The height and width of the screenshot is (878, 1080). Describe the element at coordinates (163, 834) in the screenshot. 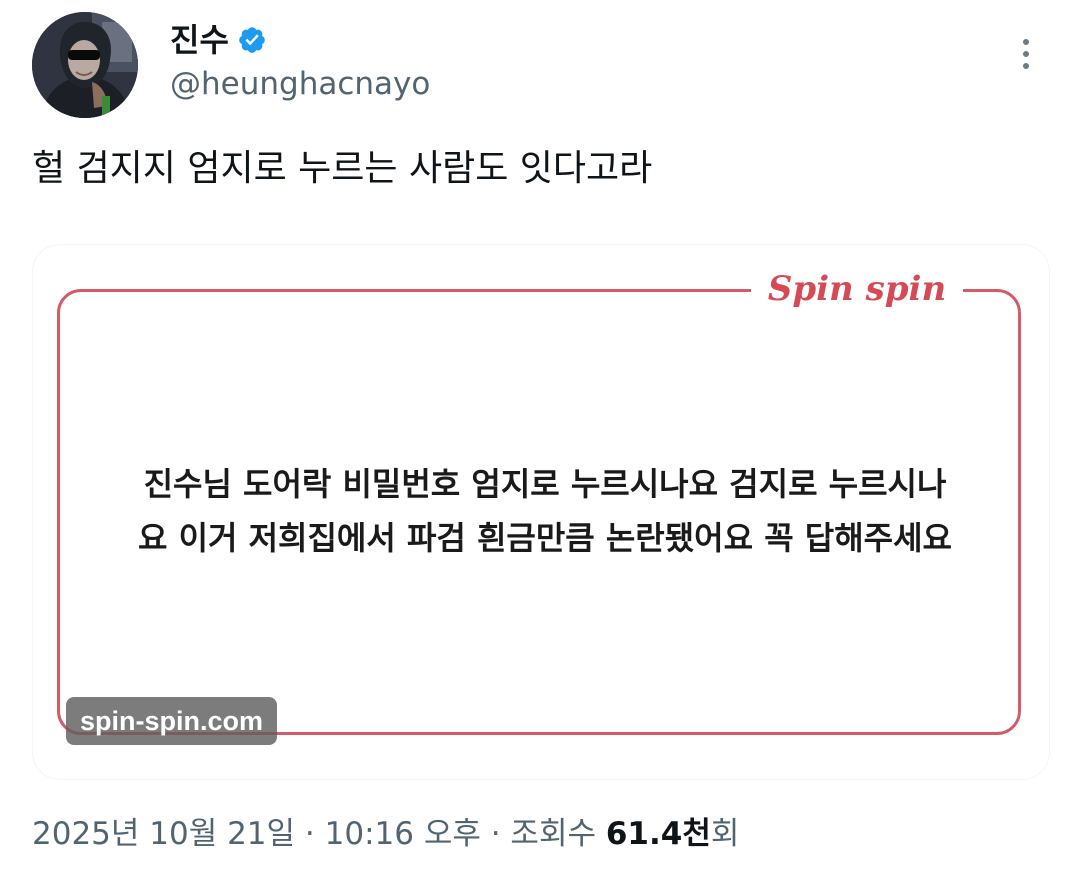

I see `tweet-date: 2025년 10월 21일` at that location.